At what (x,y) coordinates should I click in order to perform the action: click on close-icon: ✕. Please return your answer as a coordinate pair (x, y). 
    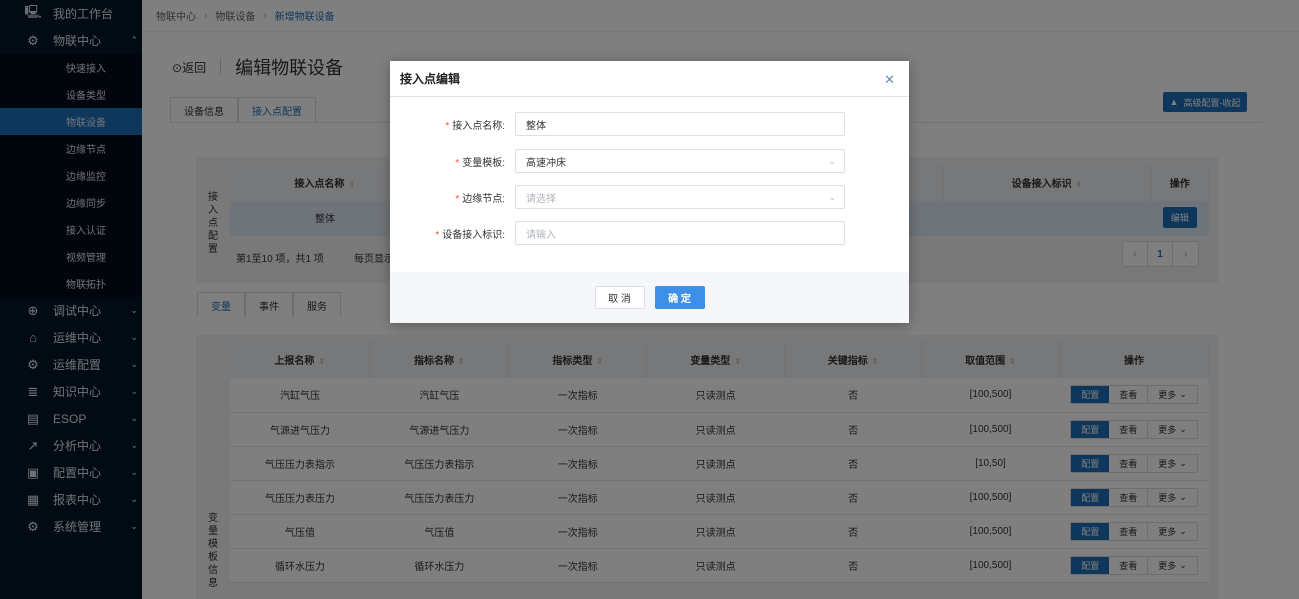
    Looking at the image, I should click on (889, 80).